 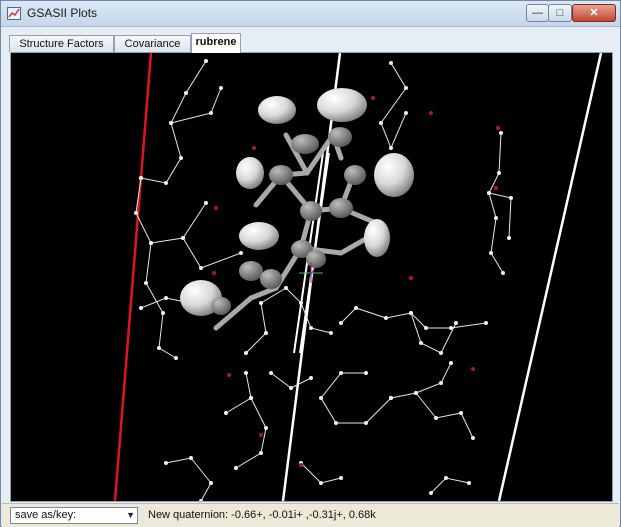 What do you see at coordinates (550, 277) in the screenshot?
I see `unit-cell-edge` at bounding box center [550, 277].